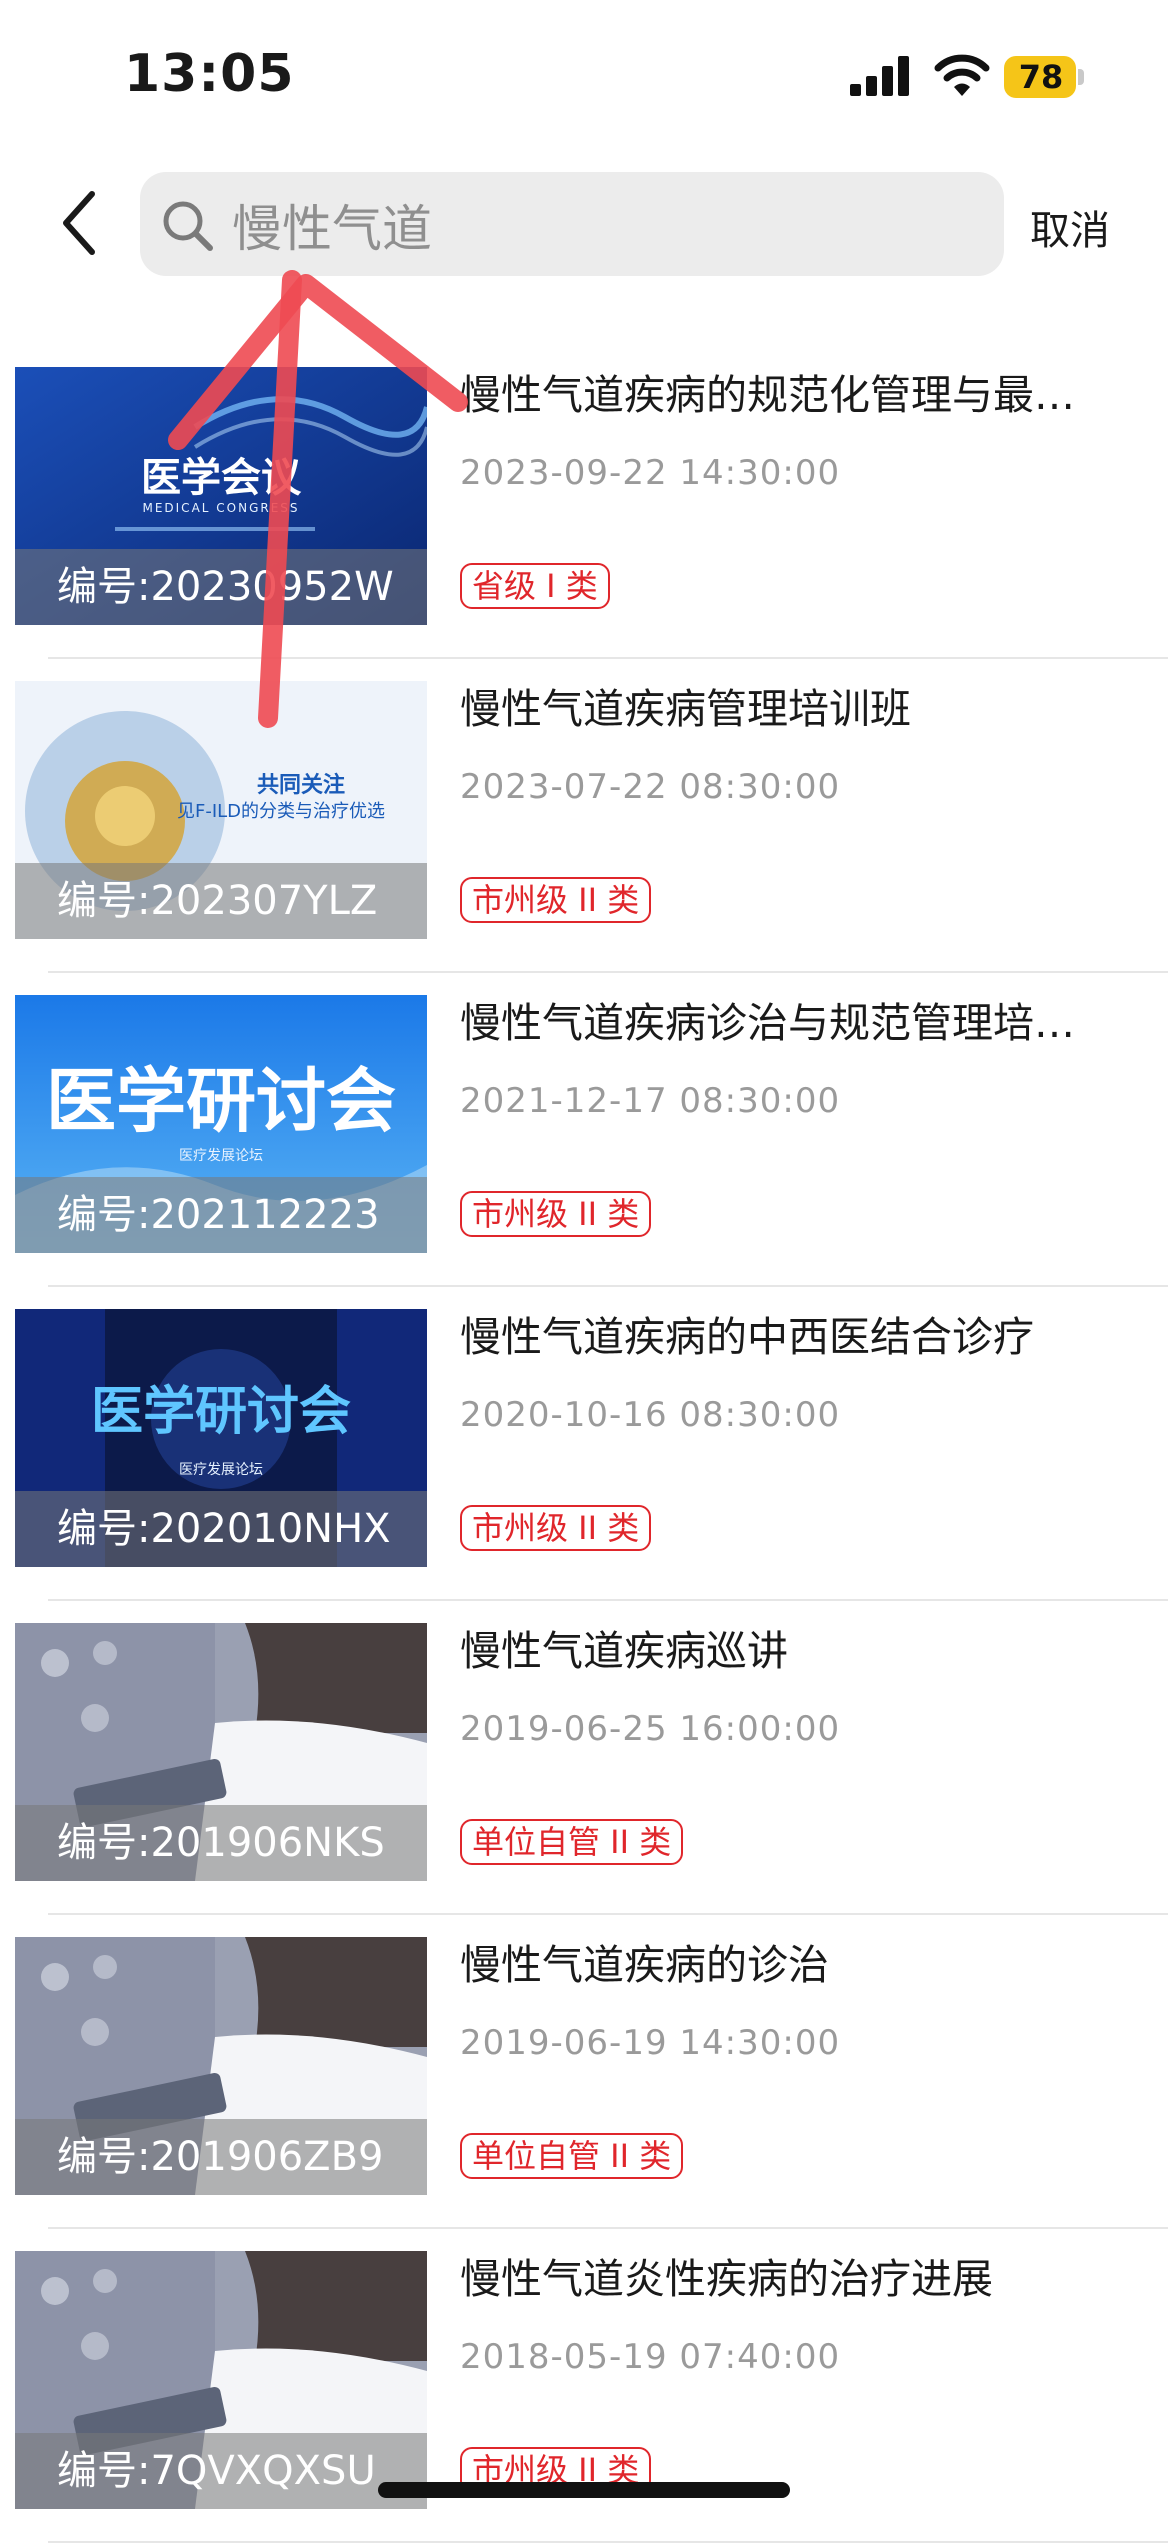 The width and height of the screenshot is (1168, 2543). I want to click on thumbnail-heading: 医学会议, so click(221, 478).